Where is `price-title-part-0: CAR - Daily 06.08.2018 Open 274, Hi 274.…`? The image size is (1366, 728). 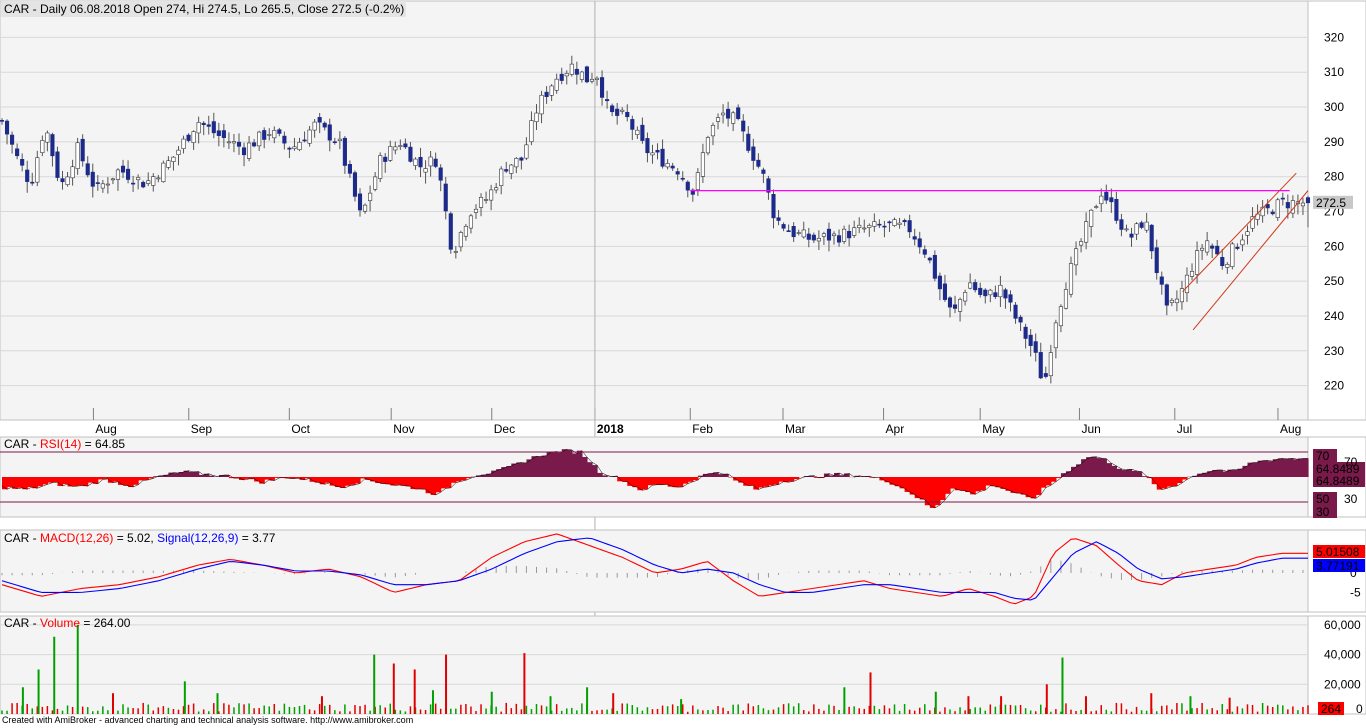
price-title-part-0: CAR - Daily 06.08.2018 Open 274, Hi 274.… is located at coordinates (204, 9).